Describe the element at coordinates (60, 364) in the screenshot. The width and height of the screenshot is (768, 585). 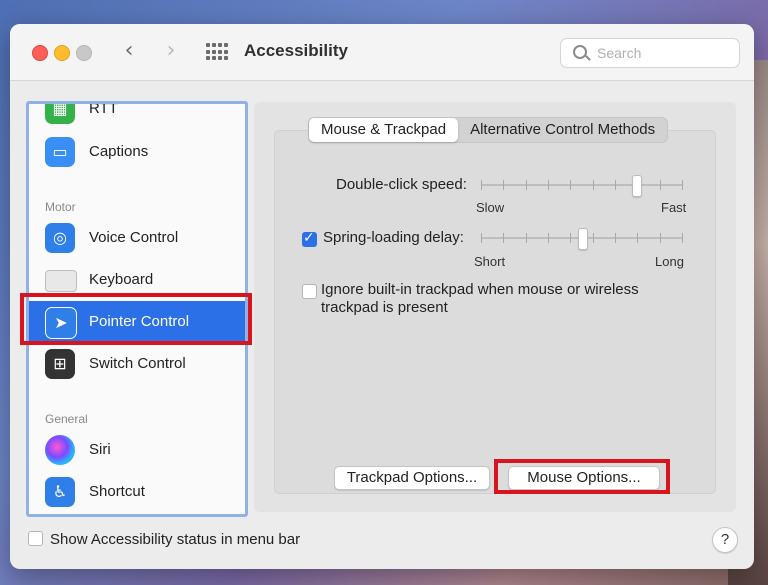
I see `switch-control-icon: ⊞` at that location.